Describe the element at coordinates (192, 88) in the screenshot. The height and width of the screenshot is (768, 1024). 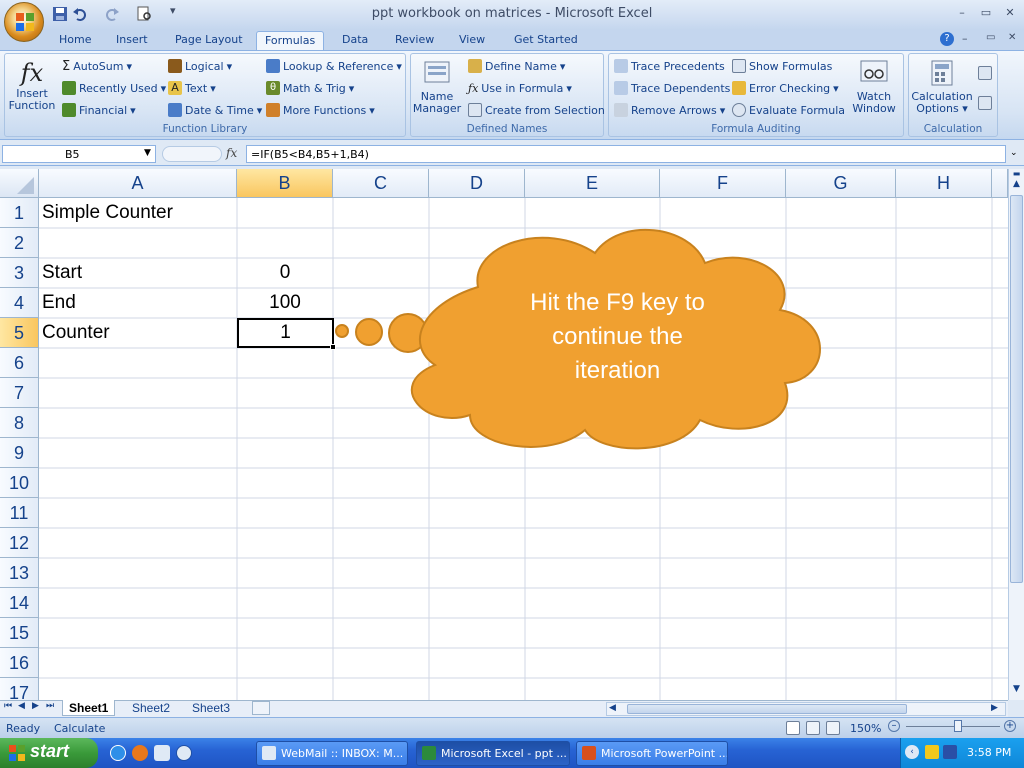
I see `text-button: A Text ▾` at that location.